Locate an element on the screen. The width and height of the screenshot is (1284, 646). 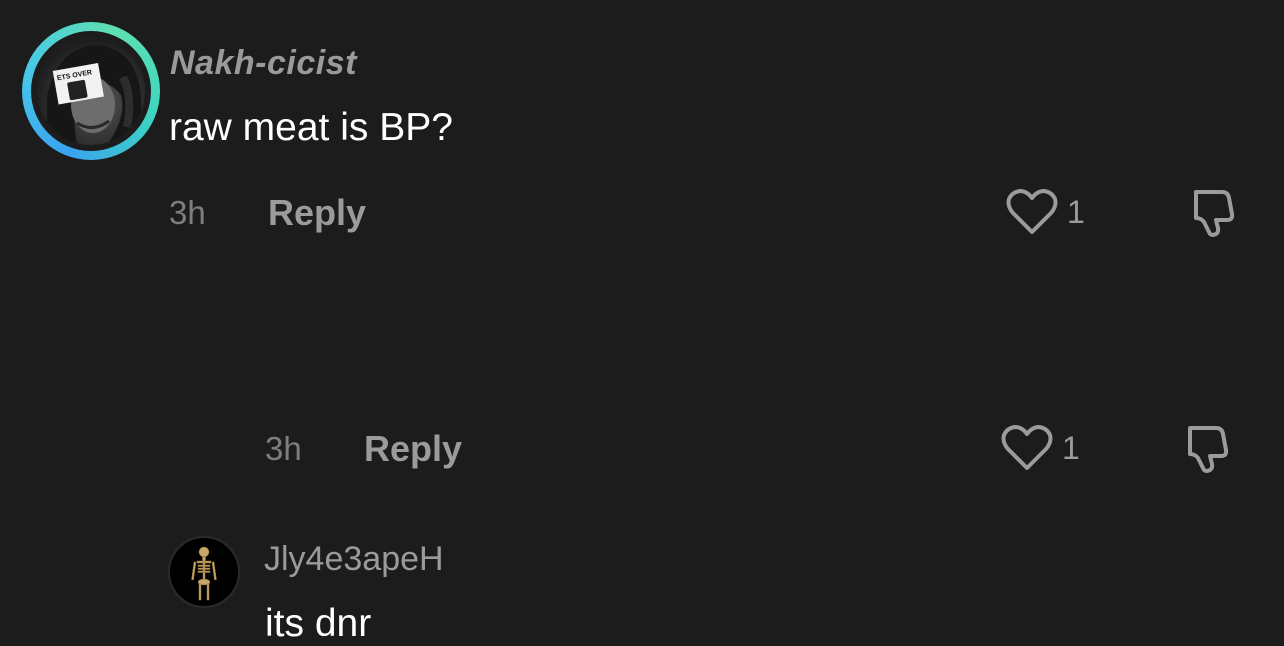
avatar-story-ring: ETS OVER is located at coordinates (91, 91).